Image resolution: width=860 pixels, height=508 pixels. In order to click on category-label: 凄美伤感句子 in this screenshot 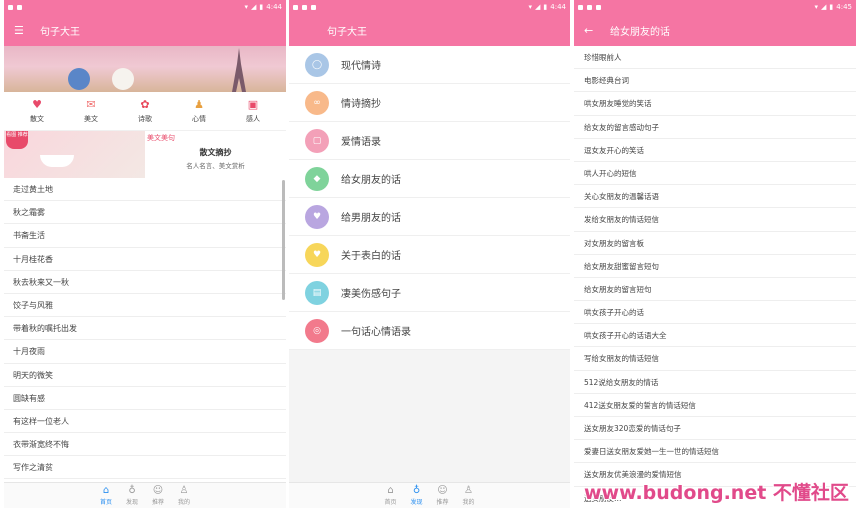, I will do `click(371, 294)`.